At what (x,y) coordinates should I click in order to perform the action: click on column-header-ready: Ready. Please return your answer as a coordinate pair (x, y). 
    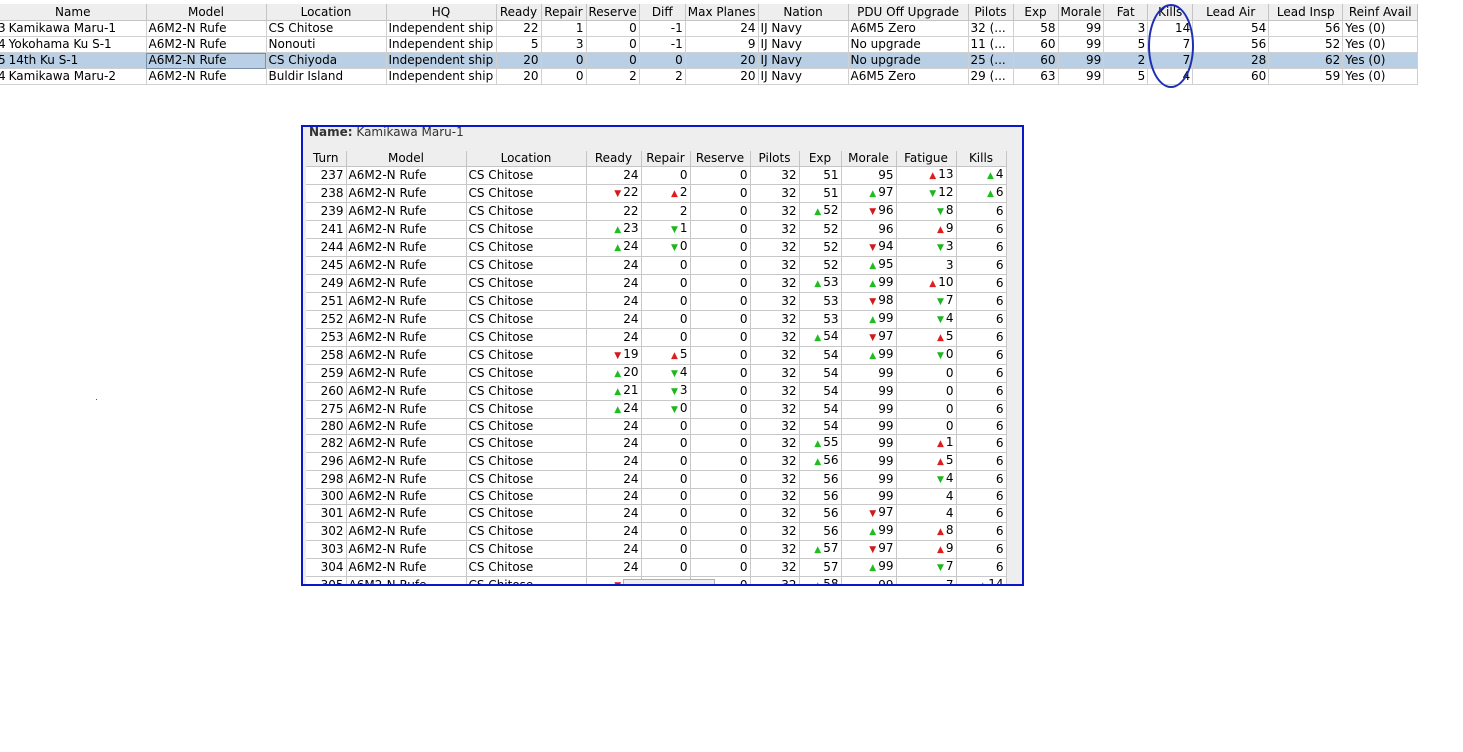
    Looking at the image, I should click on (519, 12).